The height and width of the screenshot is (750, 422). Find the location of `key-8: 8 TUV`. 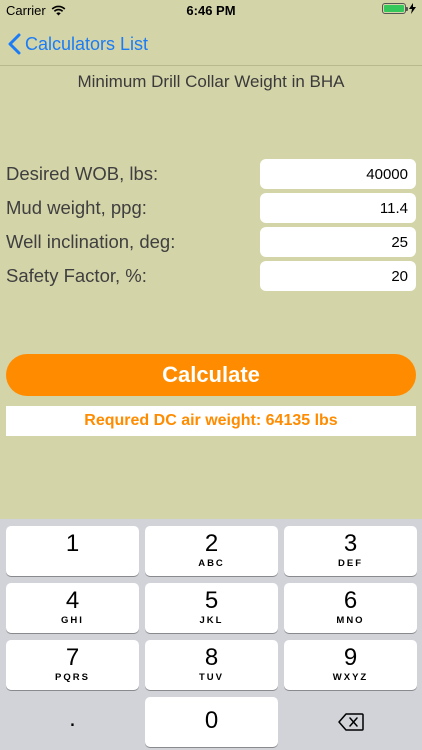

key-8: 8 TUV is located at coordinates (211, 665).